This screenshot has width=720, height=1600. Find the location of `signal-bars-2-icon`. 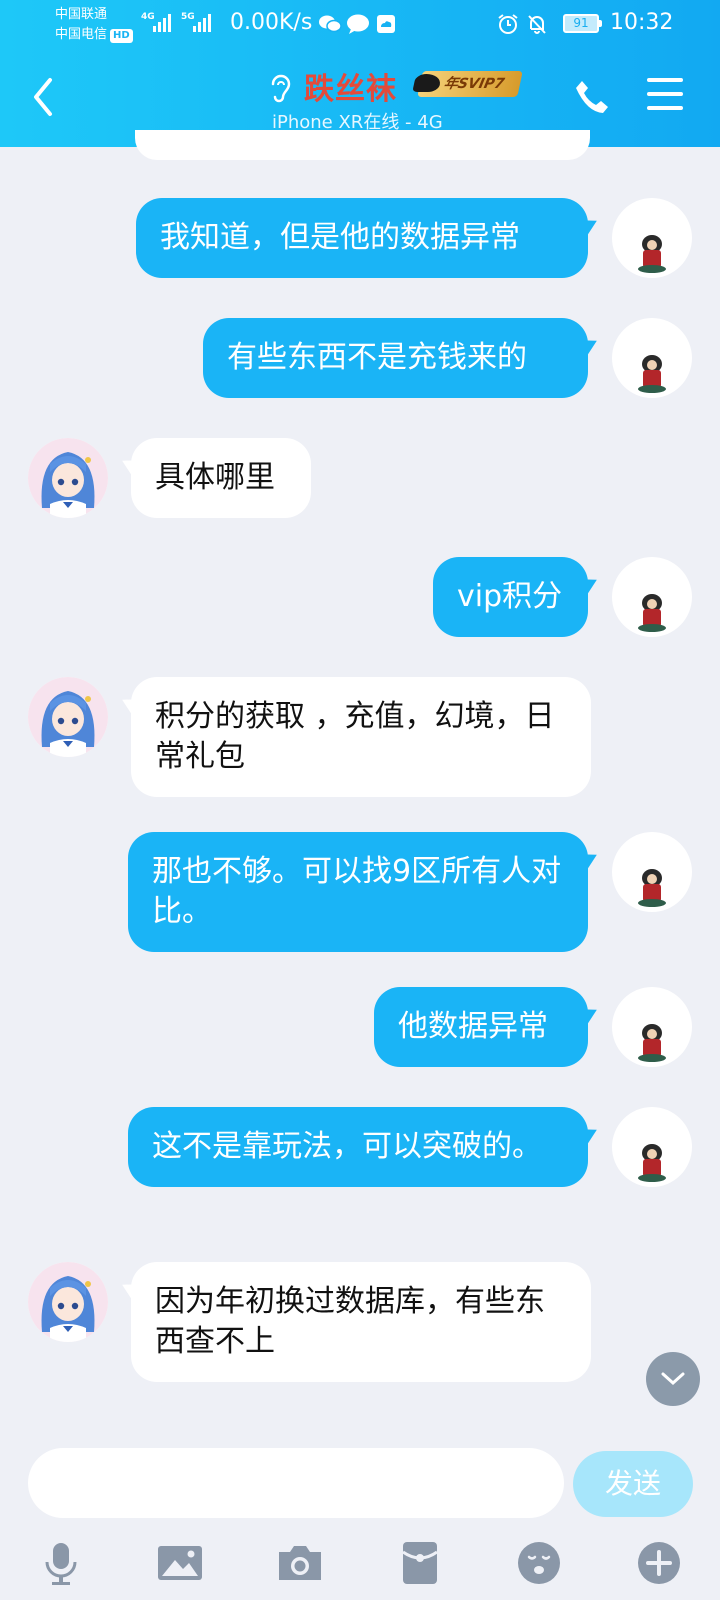

signal-bars-2-icon is located at coordinates (202, 23).